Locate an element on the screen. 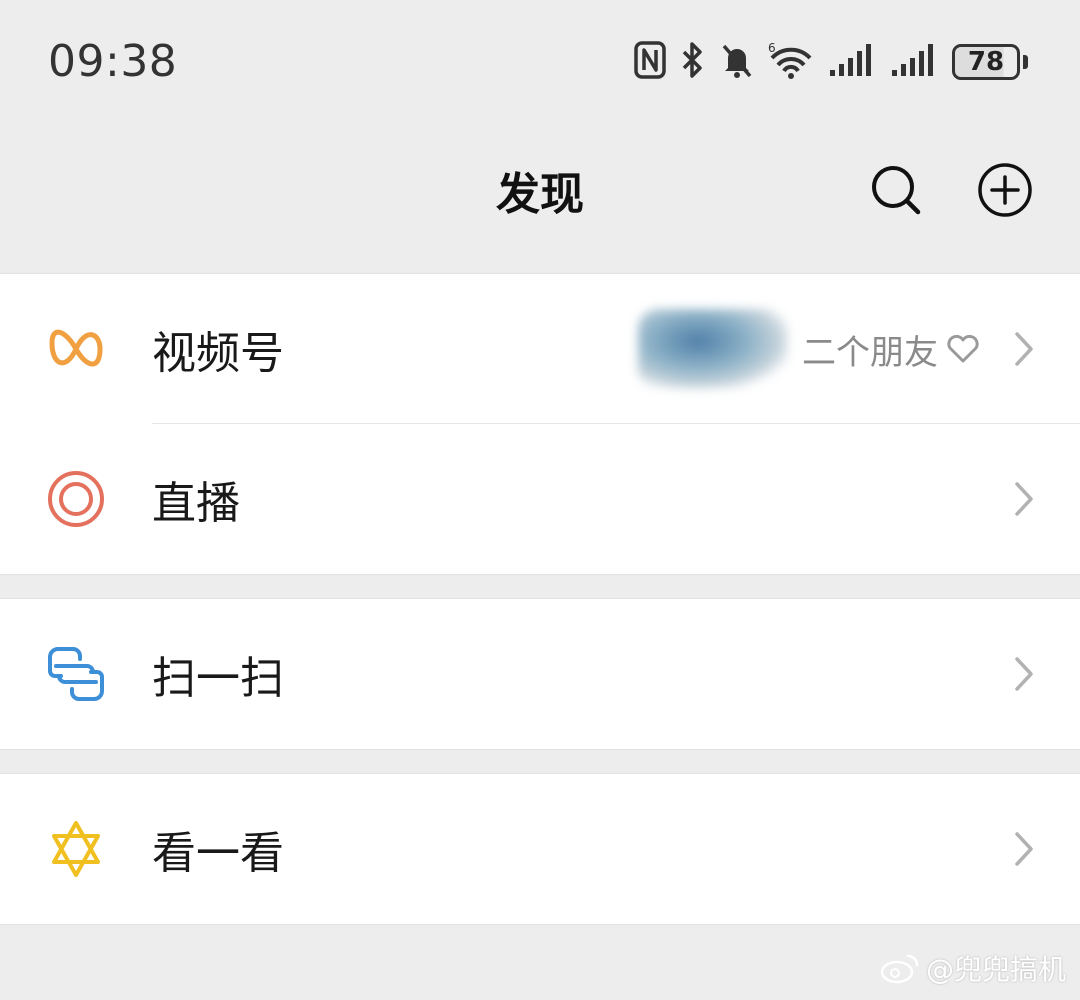 The image size is (1080, 1000). search-icon is located at coordinates (896, 190).